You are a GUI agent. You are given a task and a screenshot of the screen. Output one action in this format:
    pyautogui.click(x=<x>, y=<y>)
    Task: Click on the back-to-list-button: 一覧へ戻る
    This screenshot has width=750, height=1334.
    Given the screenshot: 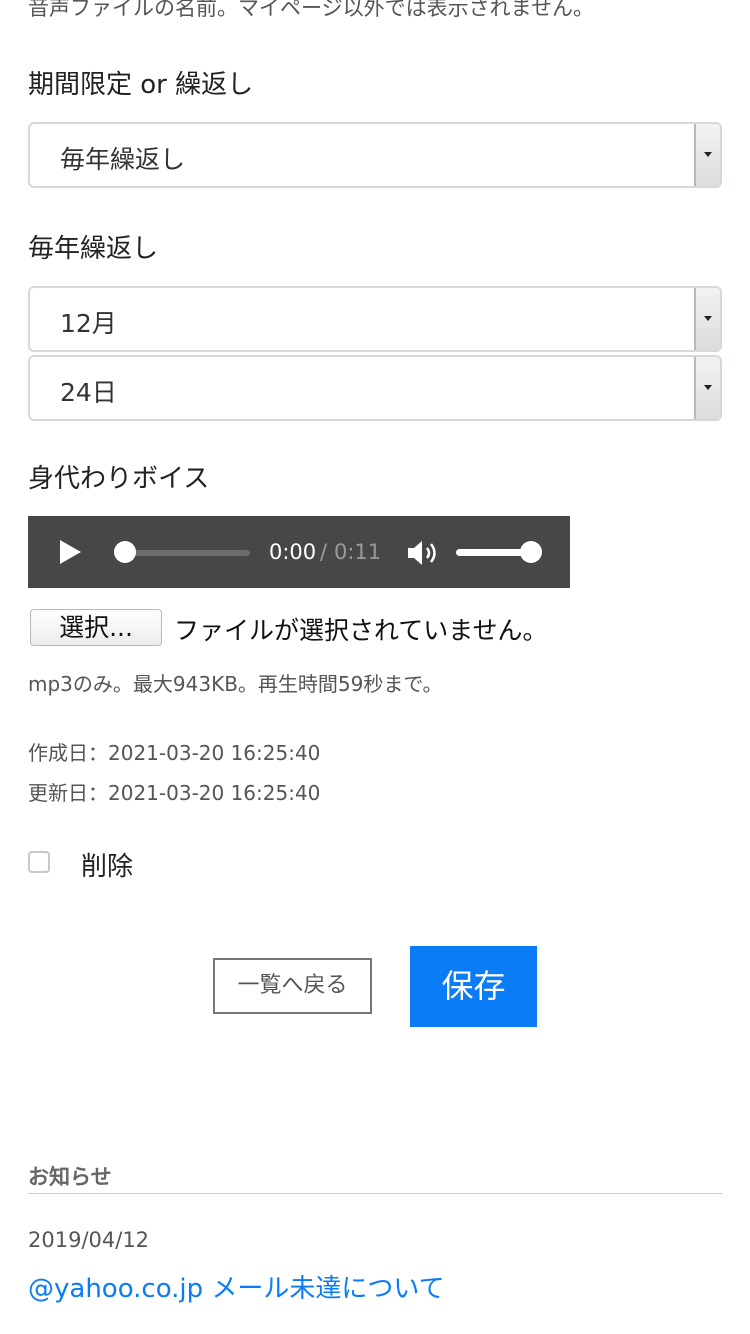 What is the action you would take?
    pyautogui.click(x=292, y=986)
    